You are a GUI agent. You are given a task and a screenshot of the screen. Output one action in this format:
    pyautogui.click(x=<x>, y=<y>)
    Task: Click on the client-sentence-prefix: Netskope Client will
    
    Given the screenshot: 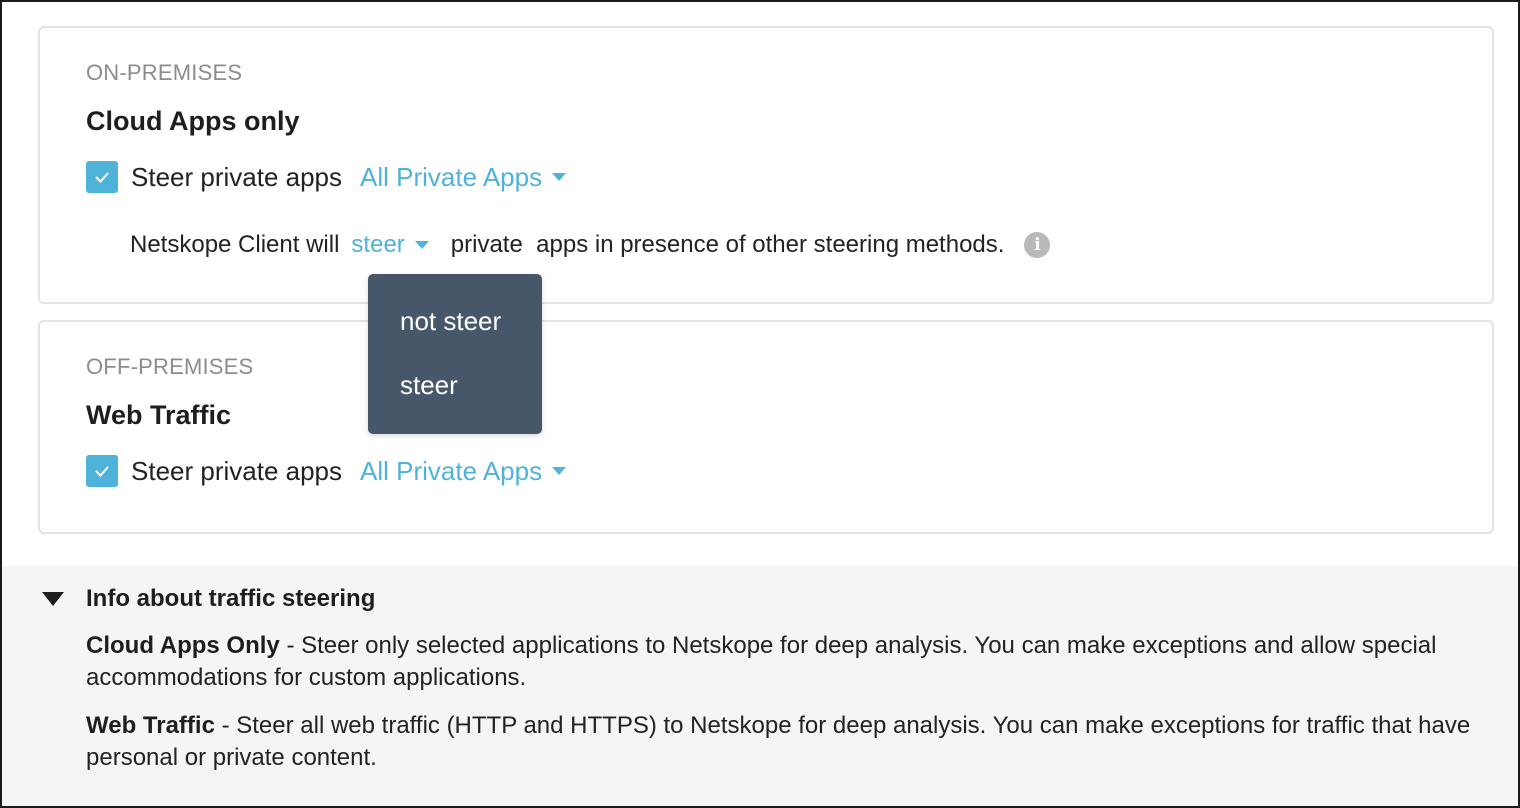 What is the action you would take?
    pyautogui.click(x=235, y=244)
    